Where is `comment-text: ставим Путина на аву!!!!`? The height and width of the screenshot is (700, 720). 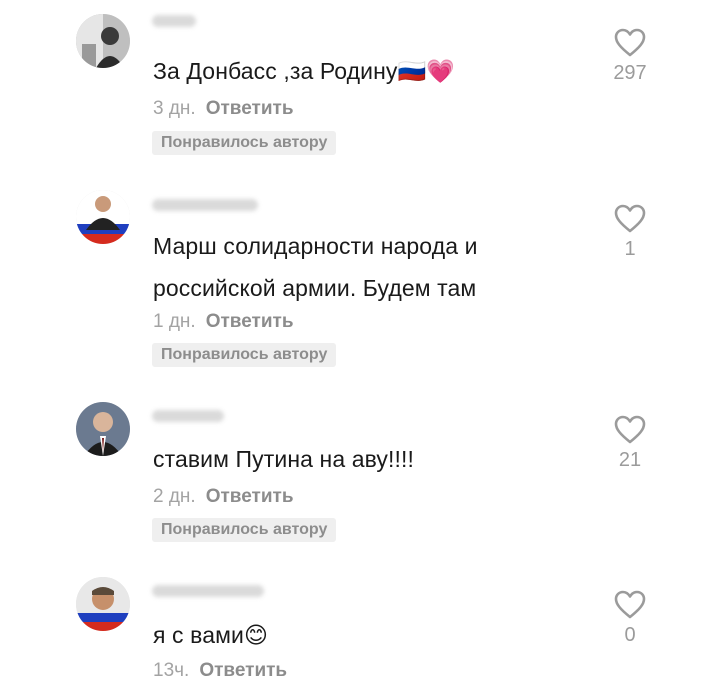
comment-text: ставим Путина на аву!!!! is located at coordinates (283, 459).